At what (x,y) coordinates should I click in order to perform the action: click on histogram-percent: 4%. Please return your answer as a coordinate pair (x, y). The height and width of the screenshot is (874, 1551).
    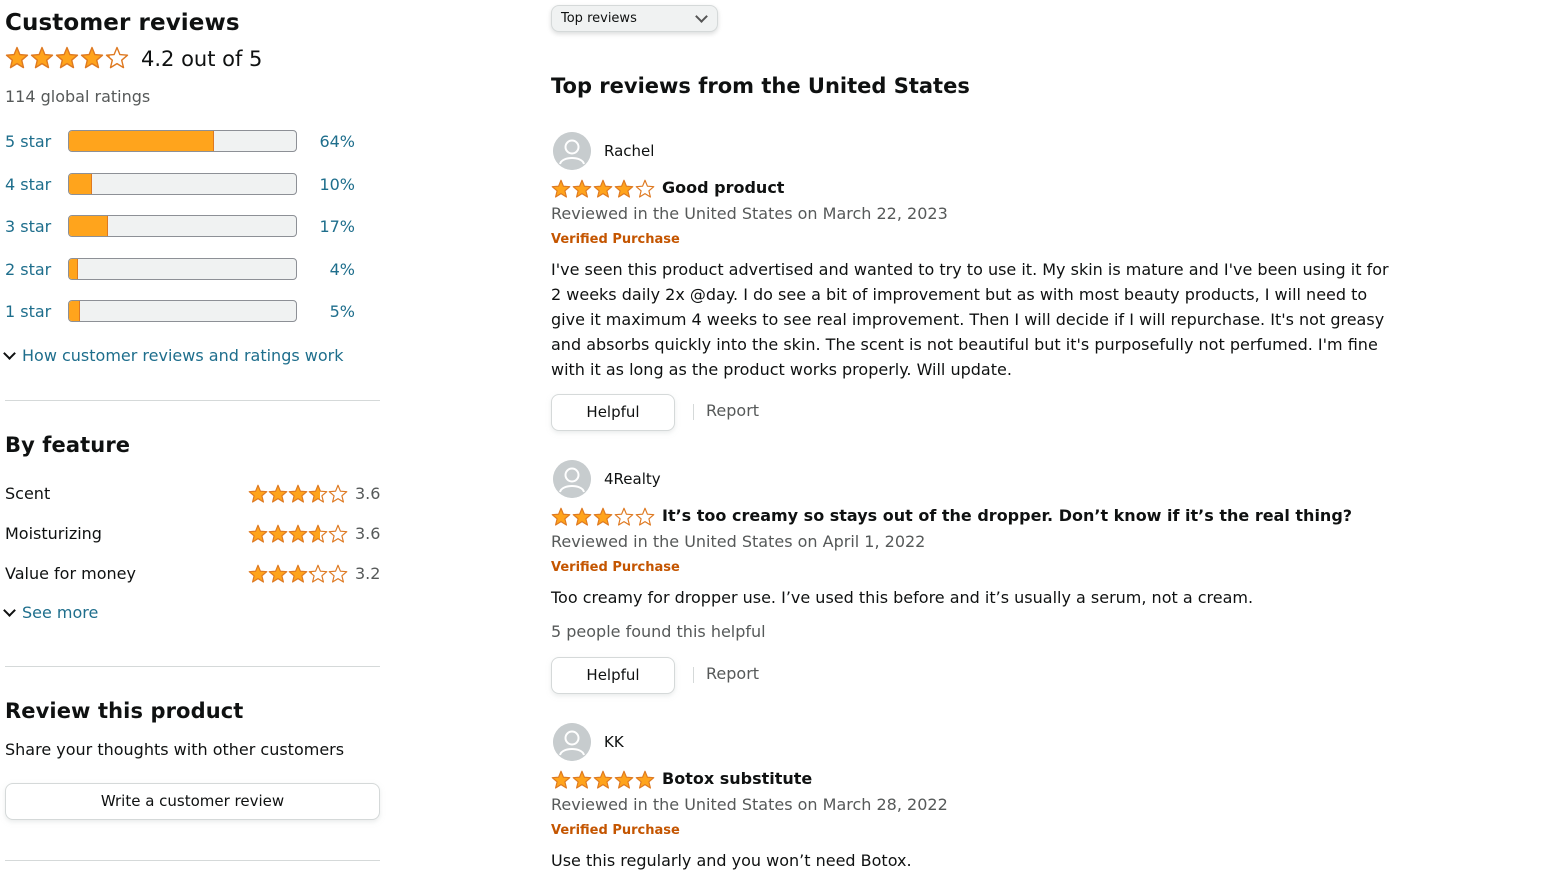
    Looking at the image, I should click on (342, 269).